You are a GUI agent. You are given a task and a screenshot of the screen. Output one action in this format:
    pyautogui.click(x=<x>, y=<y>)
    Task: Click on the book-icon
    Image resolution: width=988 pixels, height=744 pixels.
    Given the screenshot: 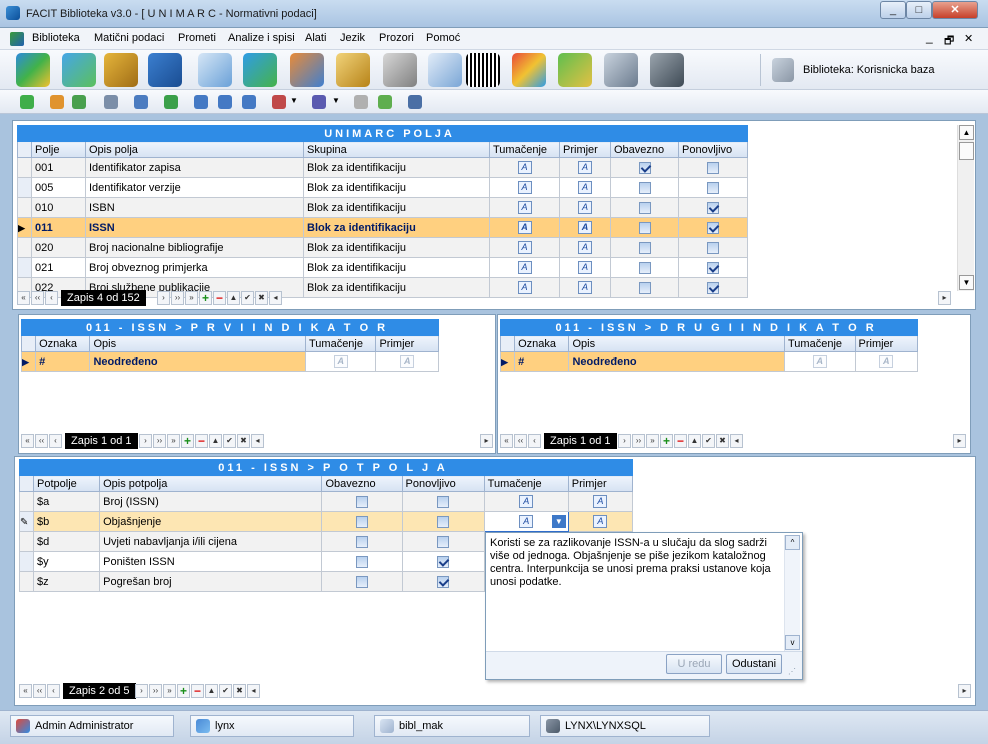 What is the action you would take?
    pyautogui.click(x=165, y=70)
    